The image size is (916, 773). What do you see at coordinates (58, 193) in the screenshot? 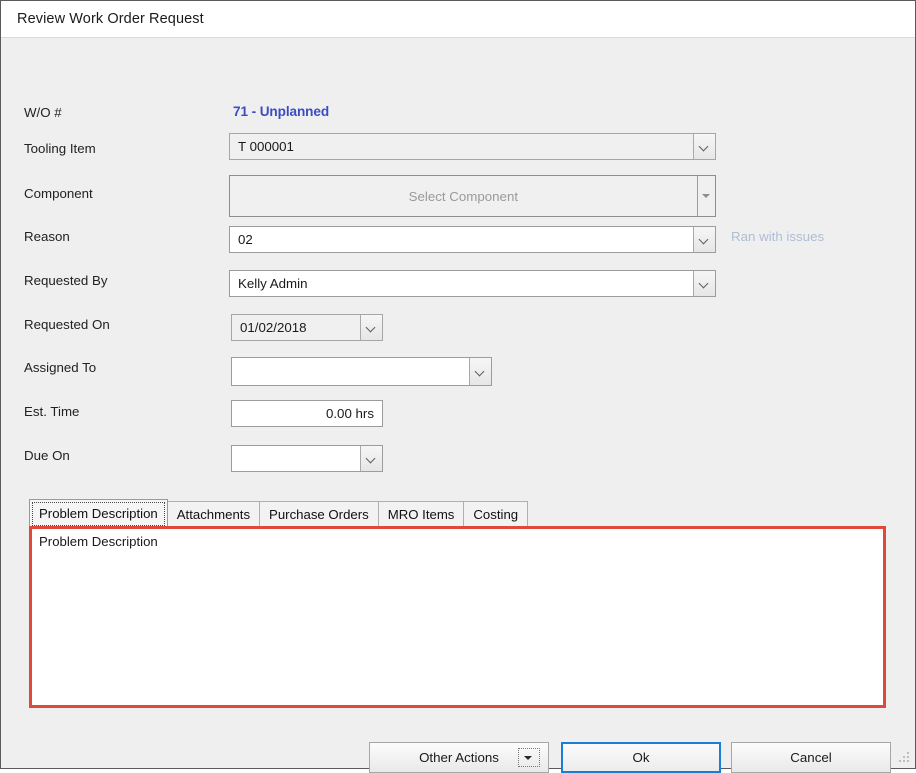
I see `component-label: Component` at bounding box center [58, 193].